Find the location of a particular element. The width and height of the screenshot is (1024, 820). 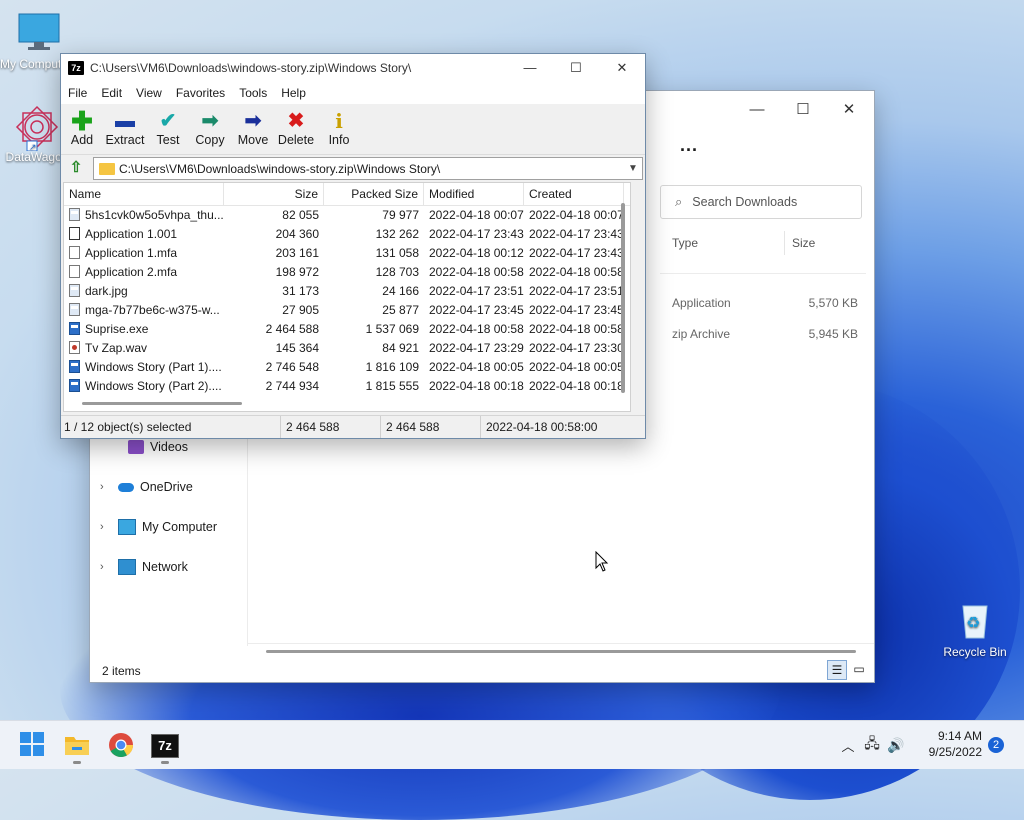

column-header-packed-size: Packed Size is located at coordinates (374, 194).